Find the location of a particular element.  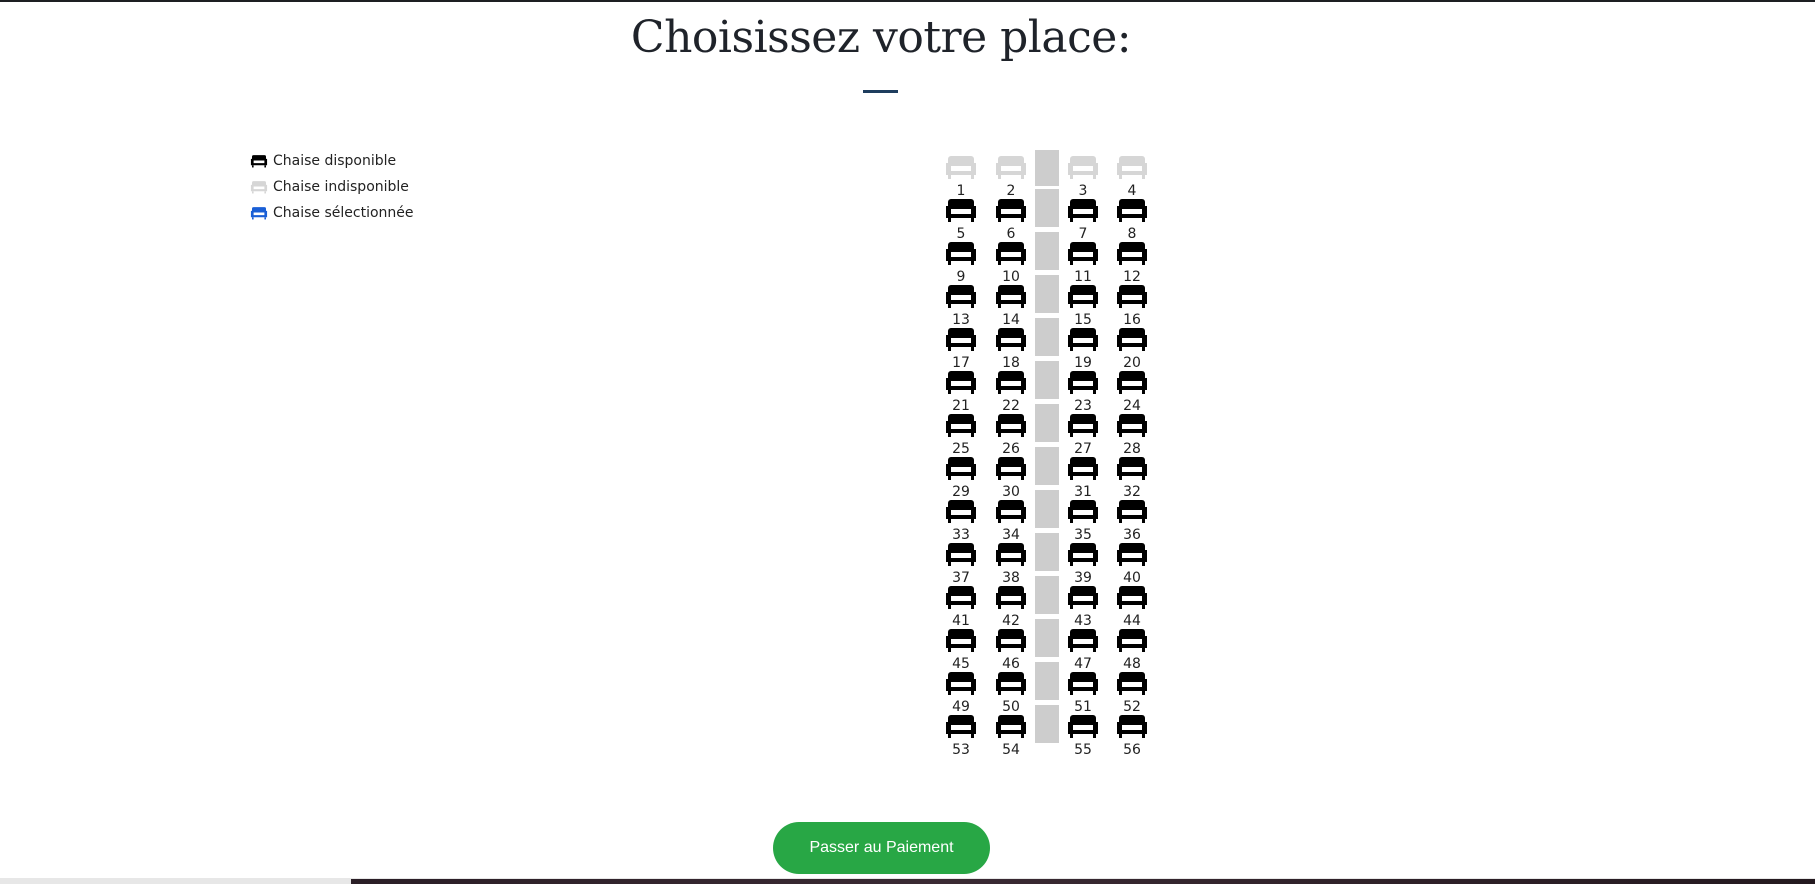

legend-unavailable: Chaise indisponible is located at coordinates (332, 187).